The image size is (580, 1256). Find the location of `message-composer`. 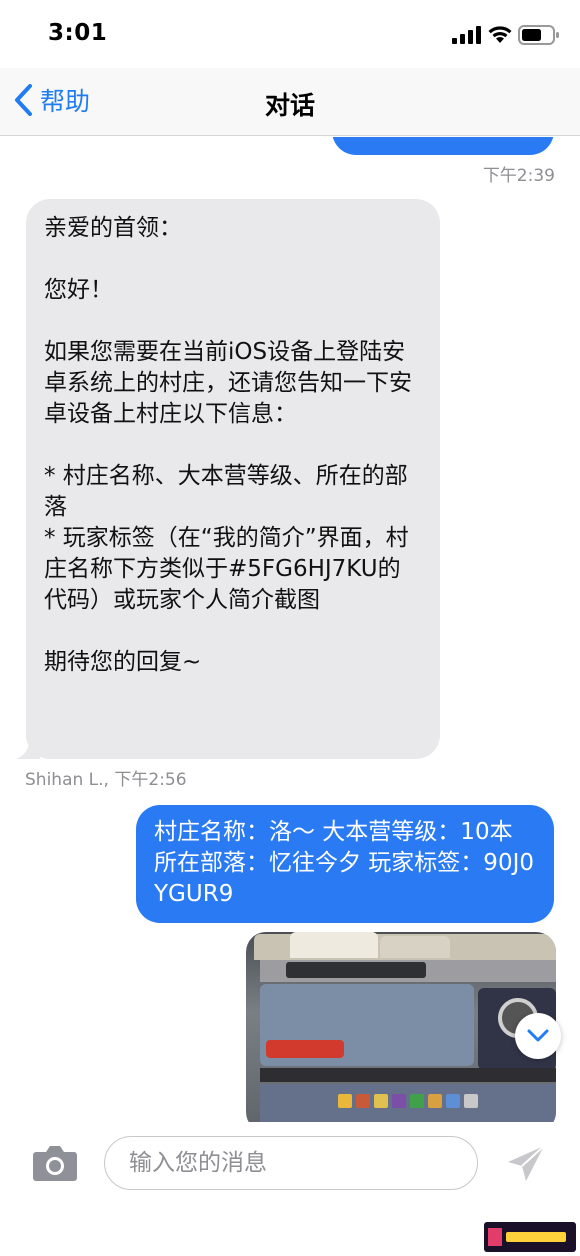

message-composer is located at coordinates (290, 1171).